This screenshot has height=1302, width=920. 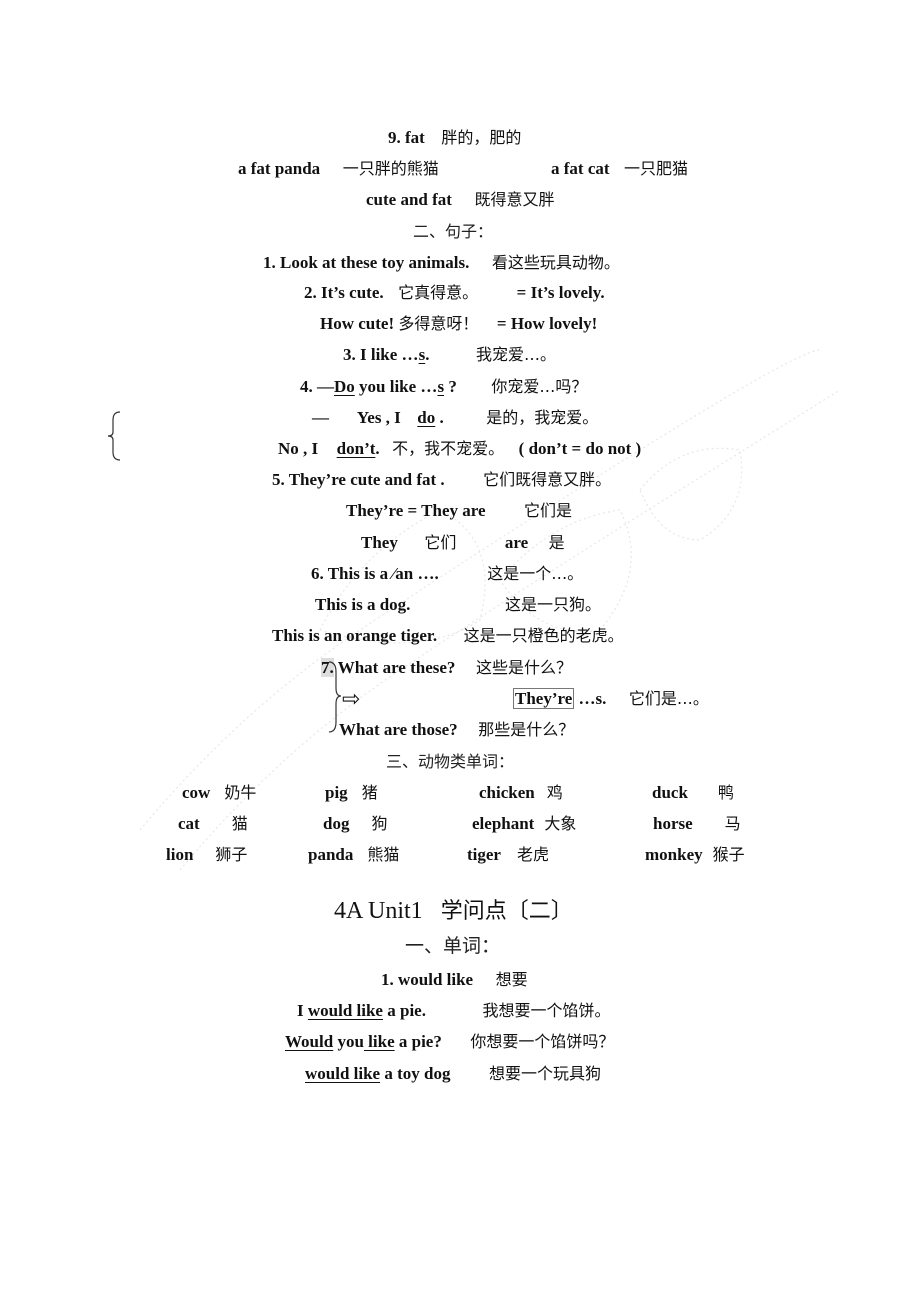 What do you see at coordinates (396, 667) in the screenshot?
I see `sentence-en: What are these?` at bounding box center [396, 667].